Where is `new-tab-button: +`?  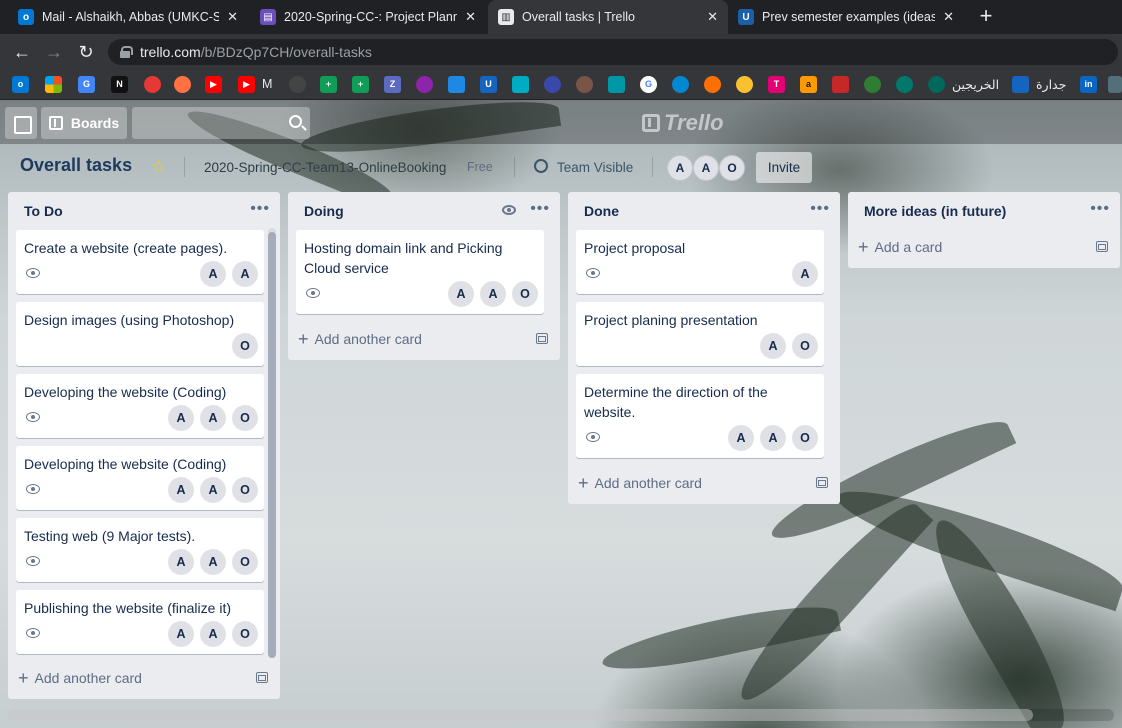 new-tab-button: + is located at coordinates (986, 17).